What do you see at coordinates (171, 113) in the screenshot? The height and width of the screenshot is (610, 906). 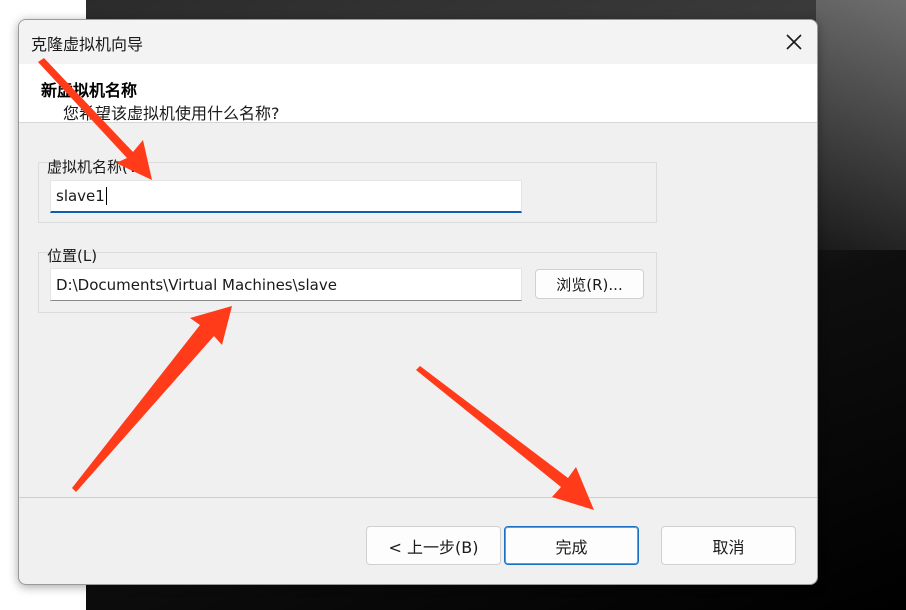 I see `page-subtitle: 您希望该虚拟机使用什么名称?` at bounding box center [171, 113].